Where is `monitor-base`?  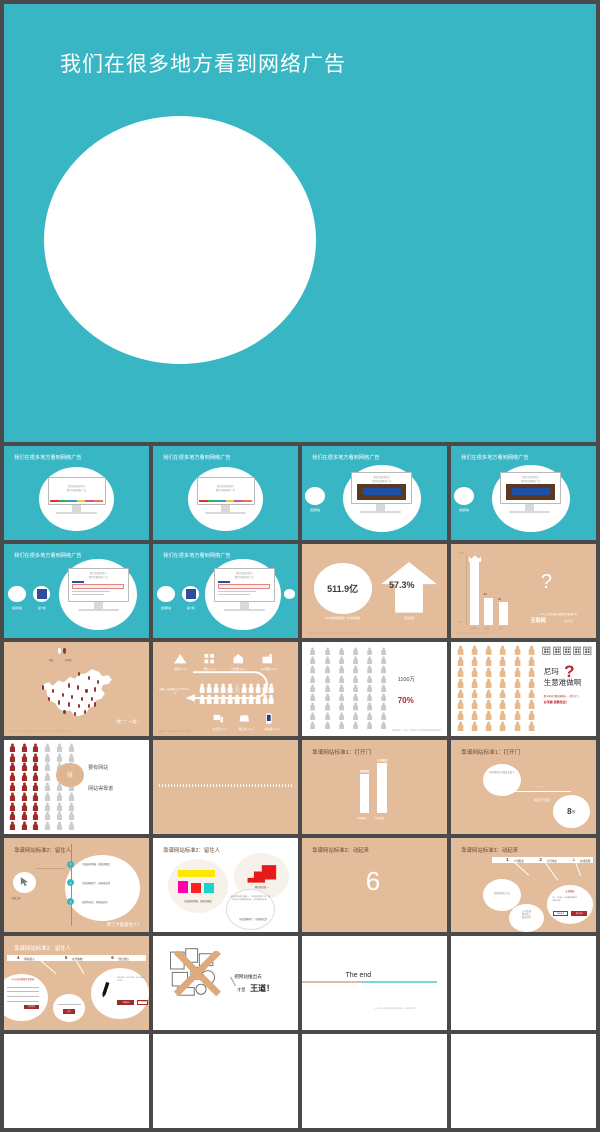
monitor-base is located at coordinates (244, 610).